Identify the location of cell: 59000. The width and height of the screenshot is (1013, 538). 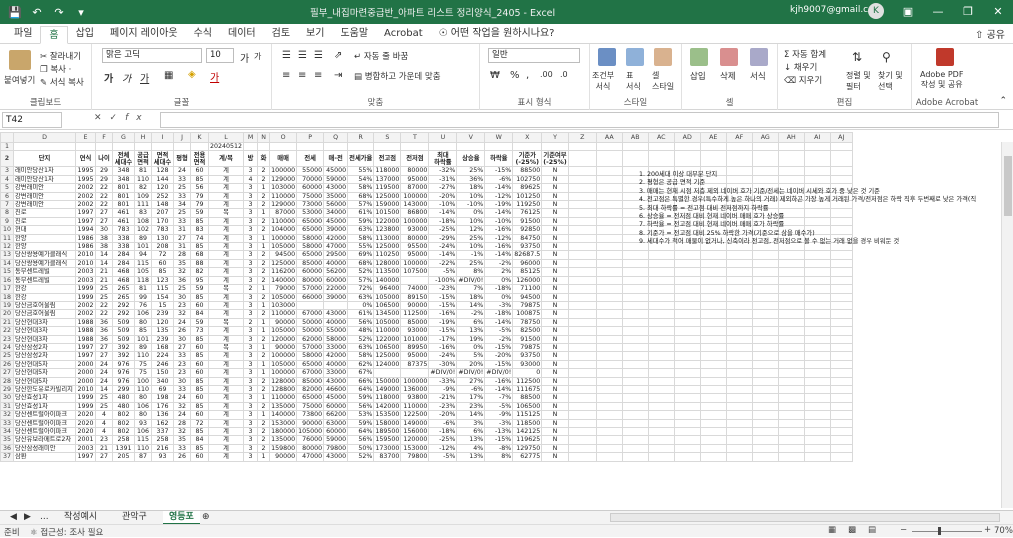
(336, 179).